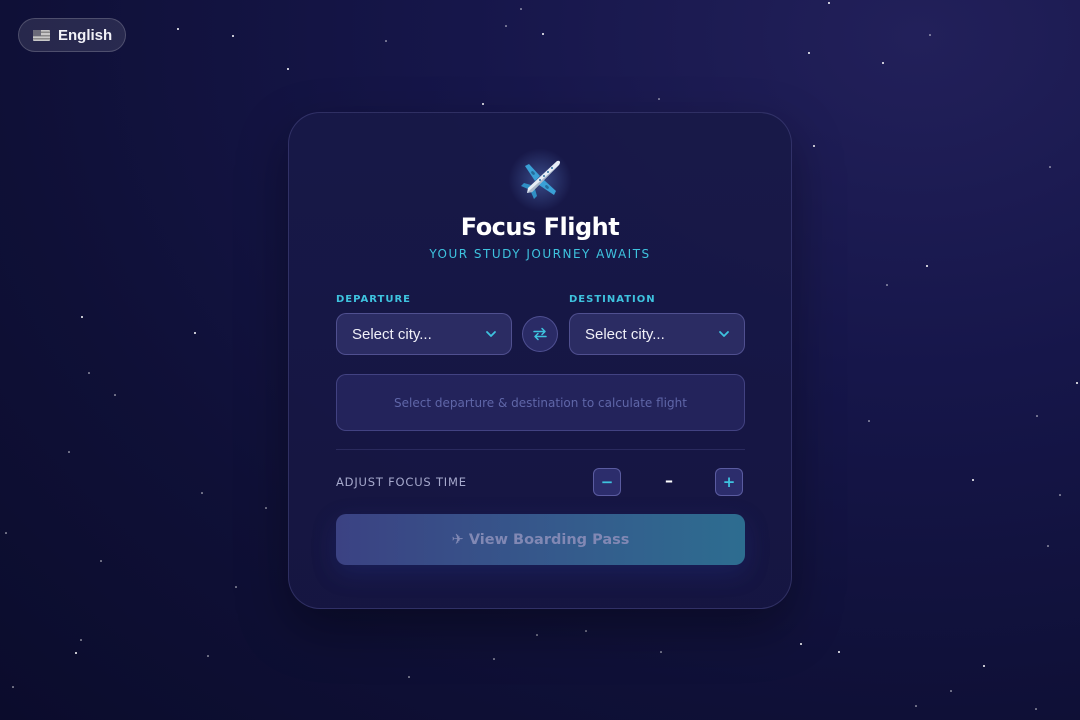 This screenshot has width=1080, height=720. I want to click on language-toggle: English, so click(72, 35).